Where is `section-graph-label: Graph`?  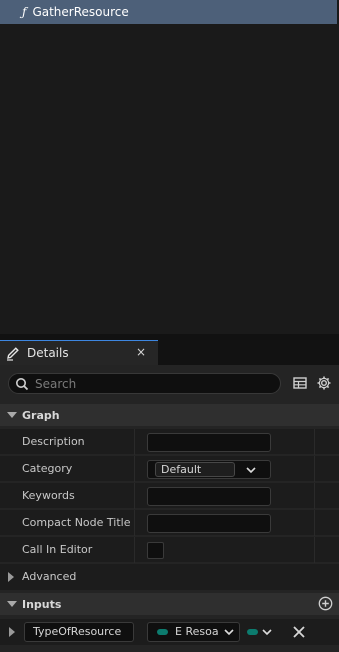
section-graph-label: Graph is located at coordinates (41, 415).